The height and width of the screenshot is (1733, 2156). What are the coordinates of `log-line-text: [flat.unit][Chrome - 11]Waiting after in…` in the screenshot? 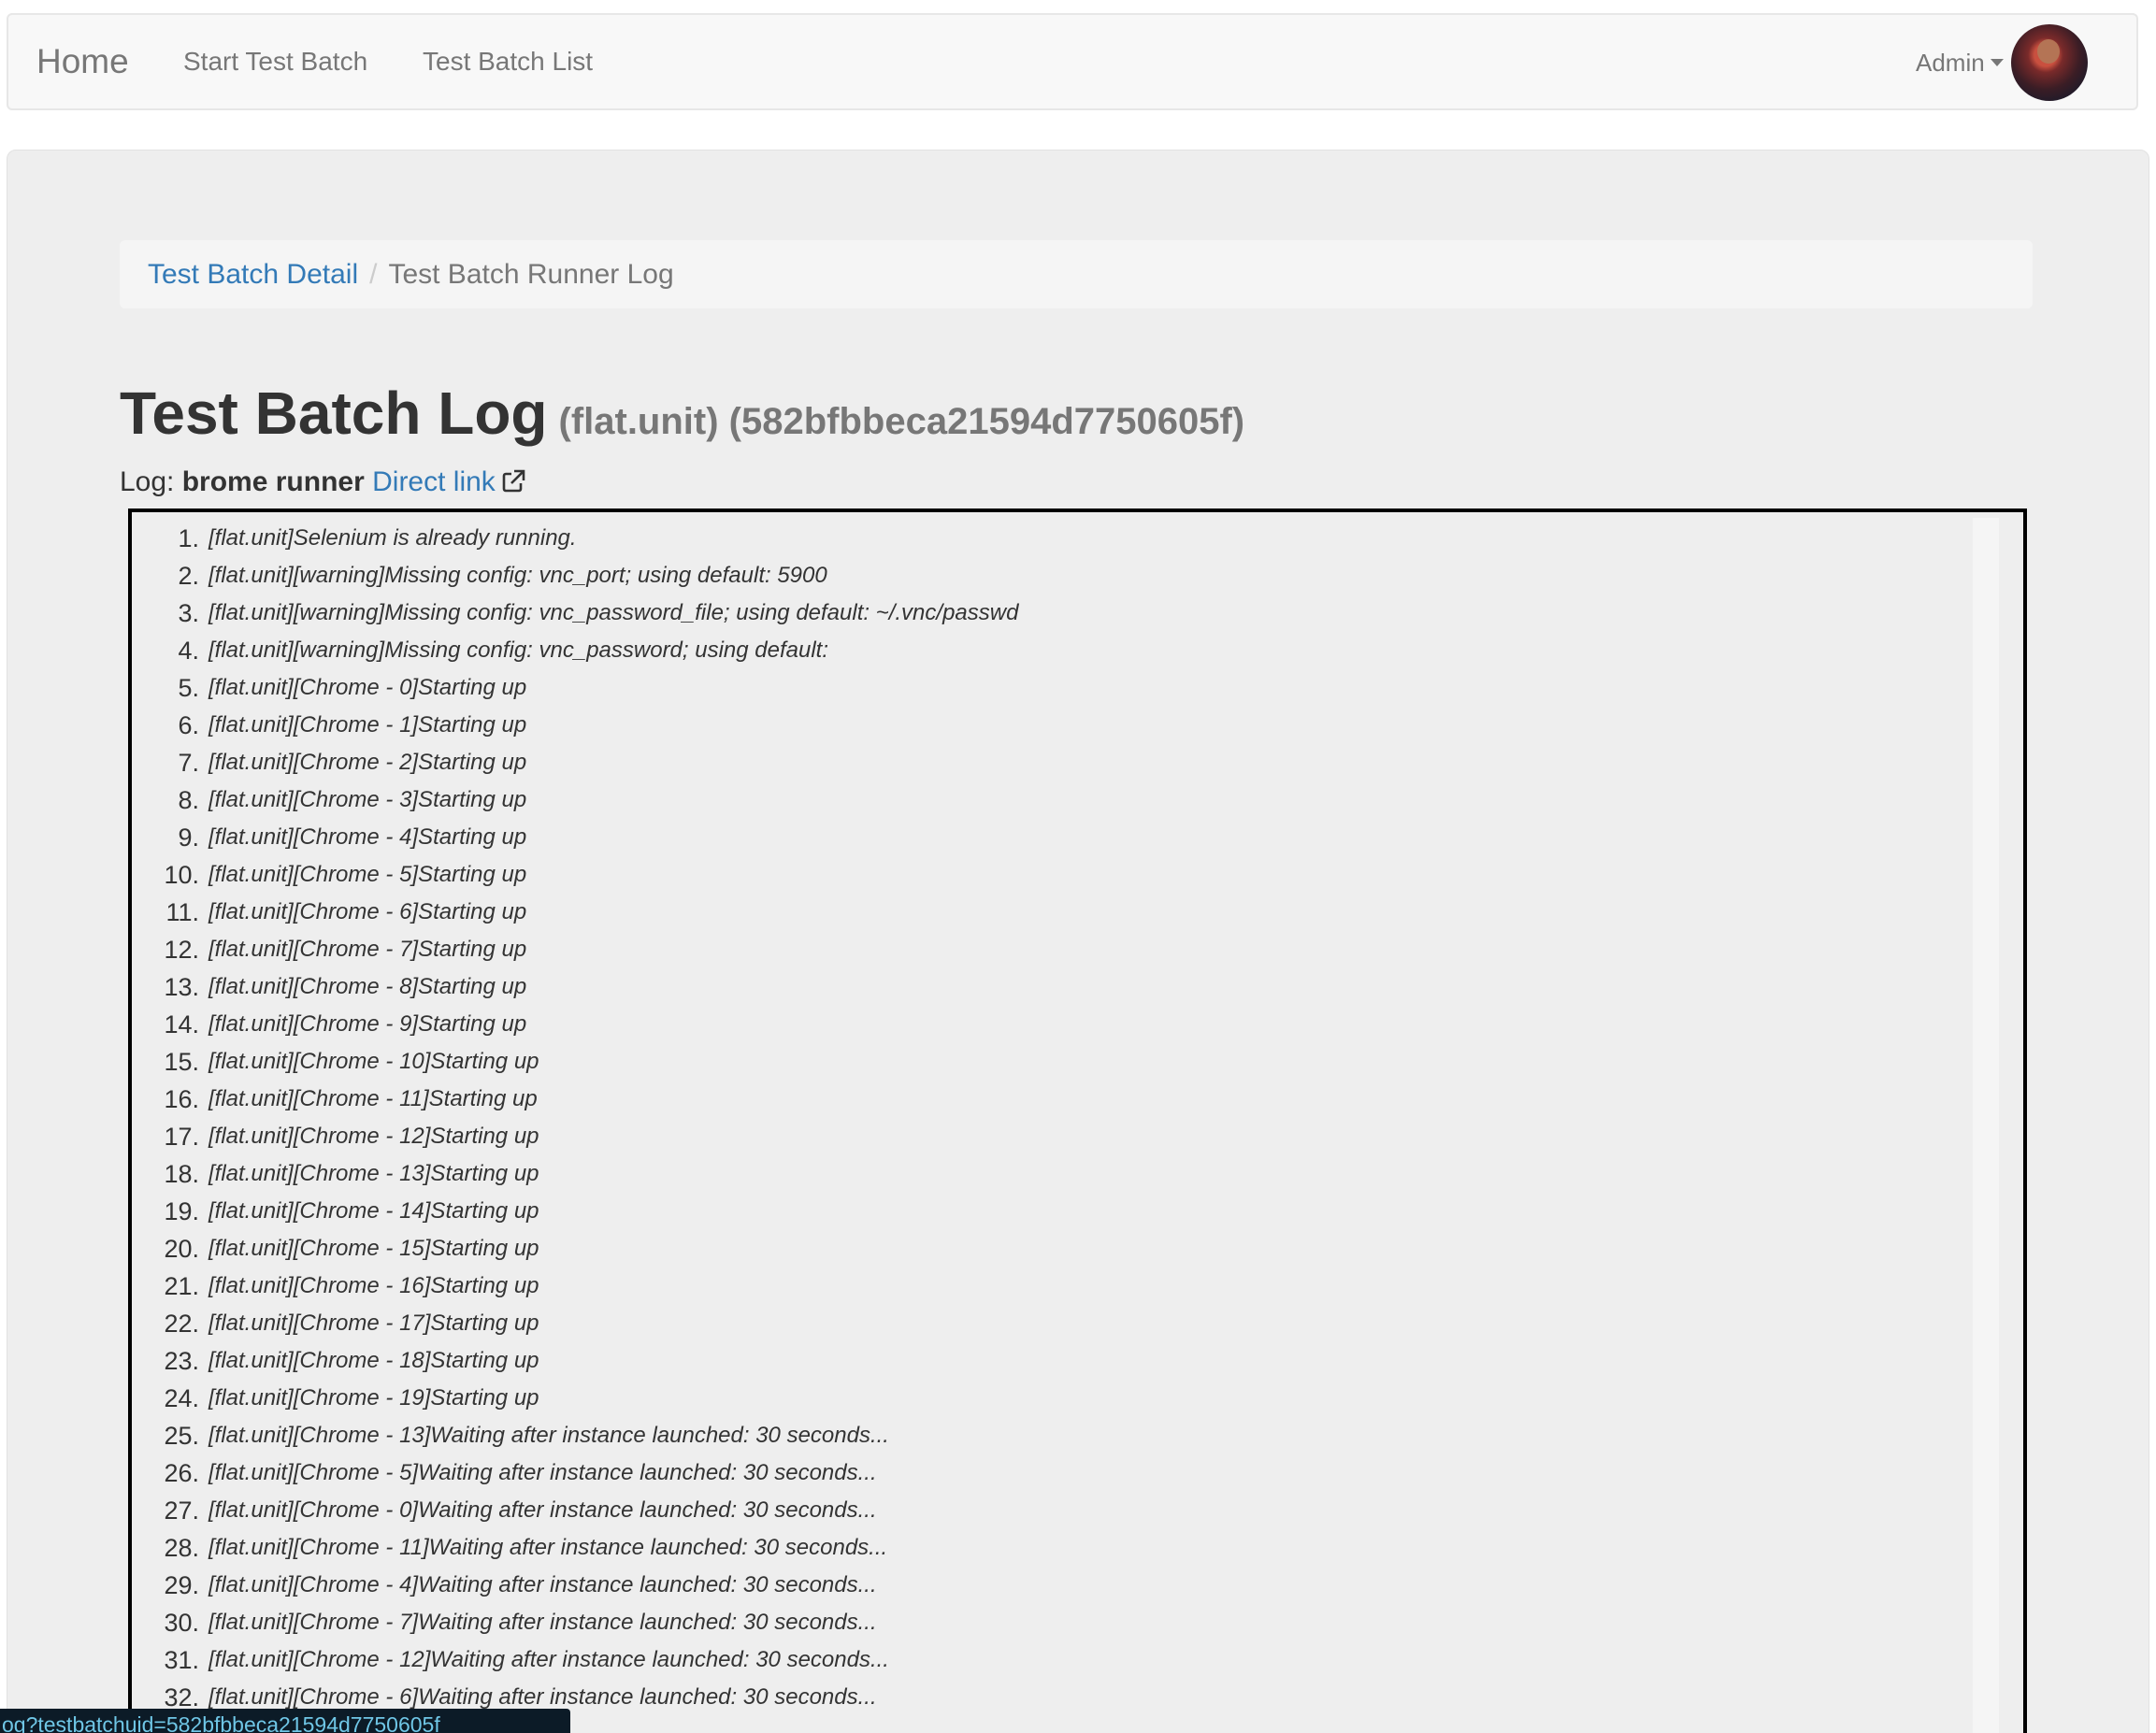 It's located at (548, 1547).